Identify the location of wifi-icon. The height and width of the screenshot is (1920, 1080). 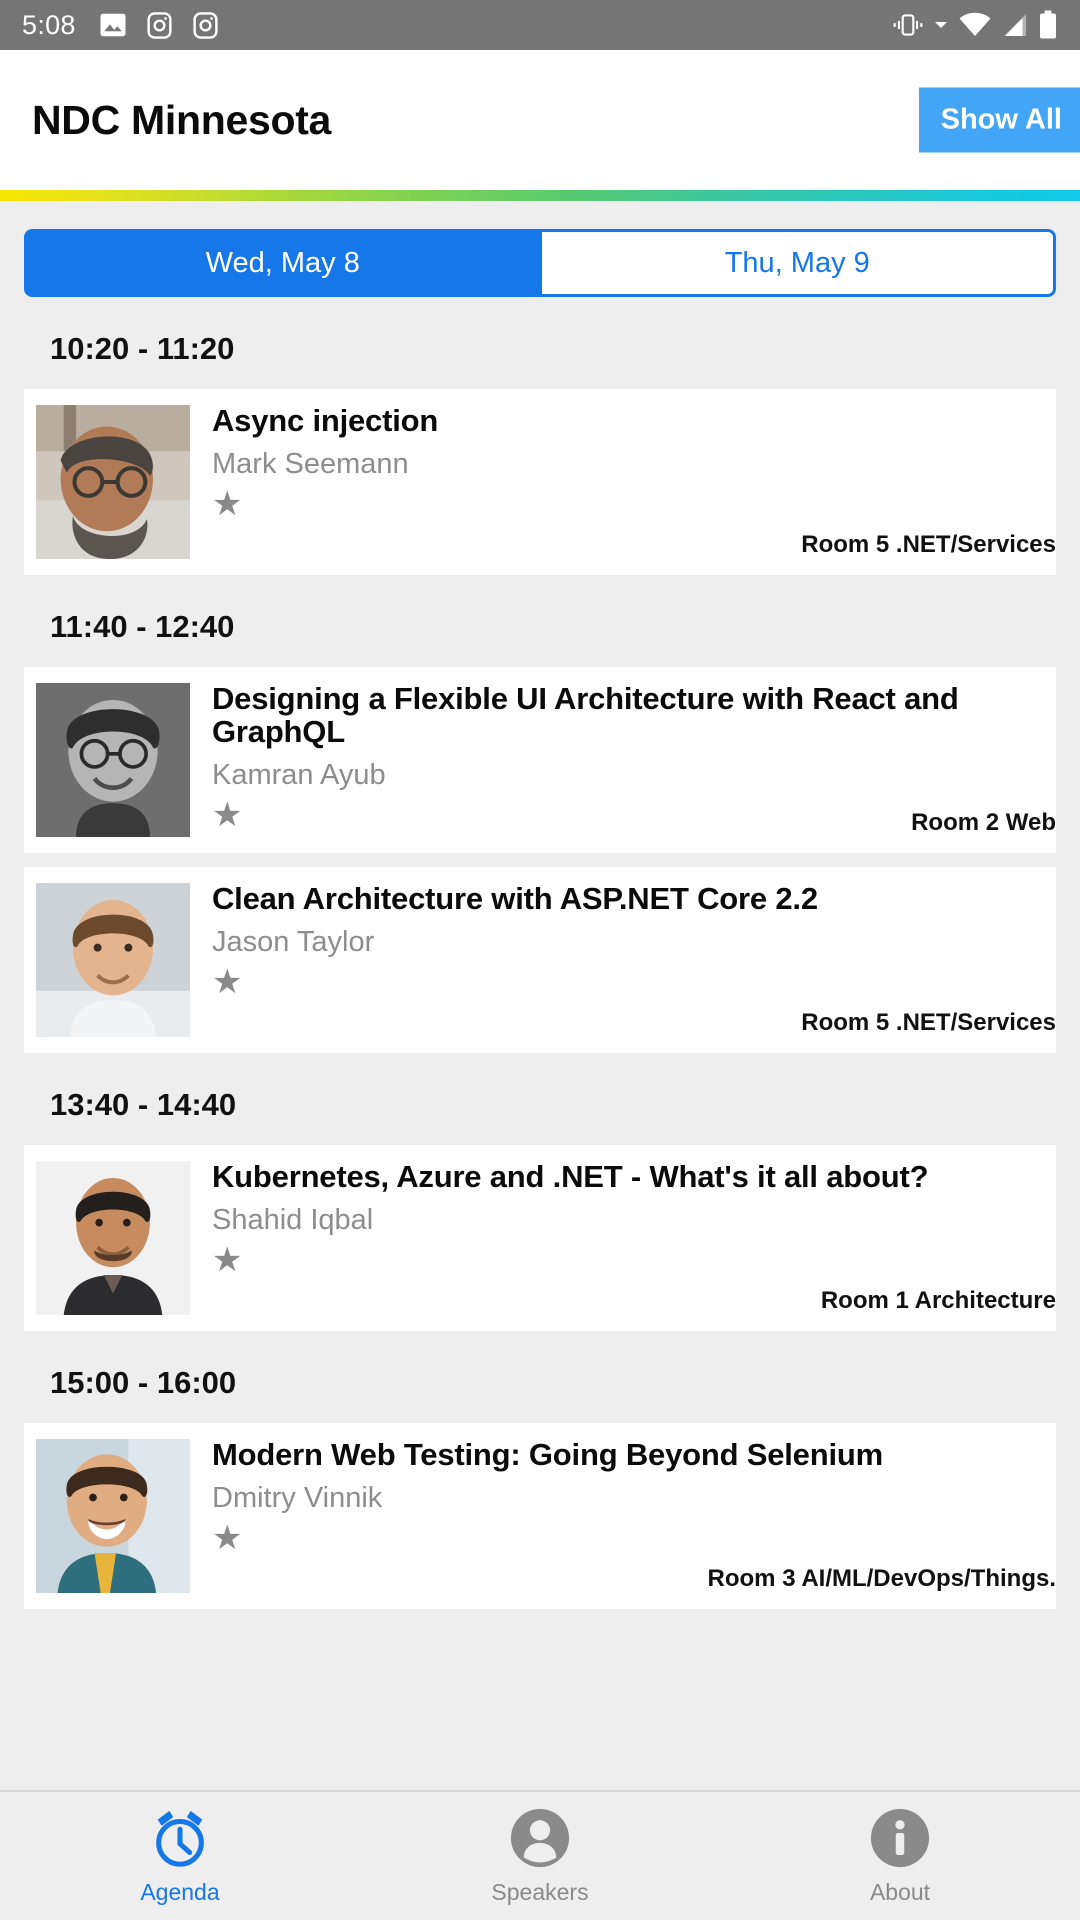
(975, 25).